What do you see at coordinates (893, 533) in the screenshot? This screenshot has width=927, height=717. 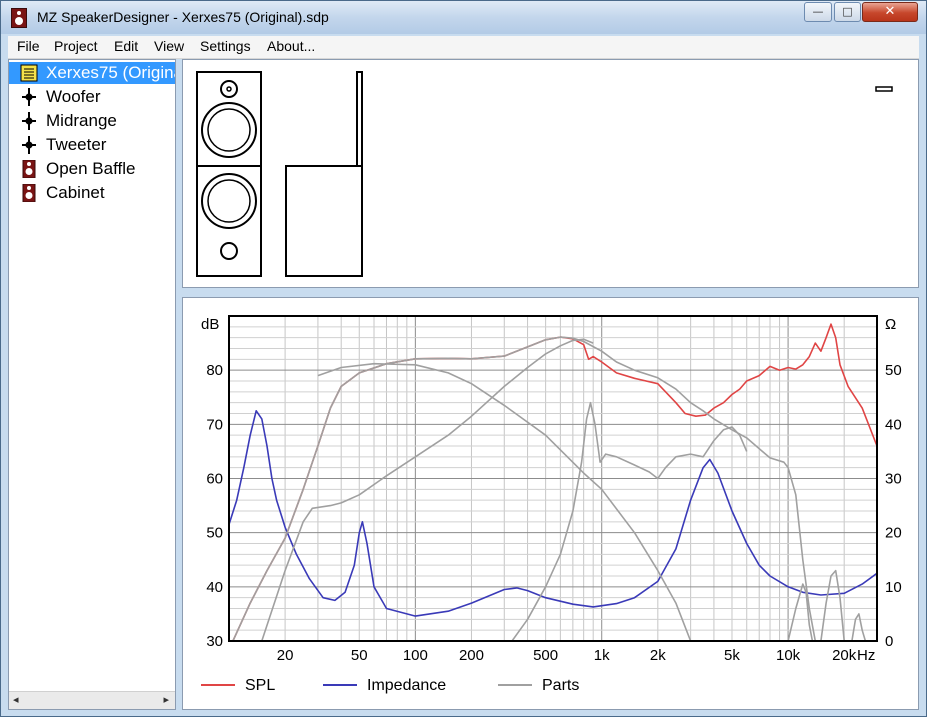 I see `y-right-tick-label: 20` at bounding box center [893, 533].